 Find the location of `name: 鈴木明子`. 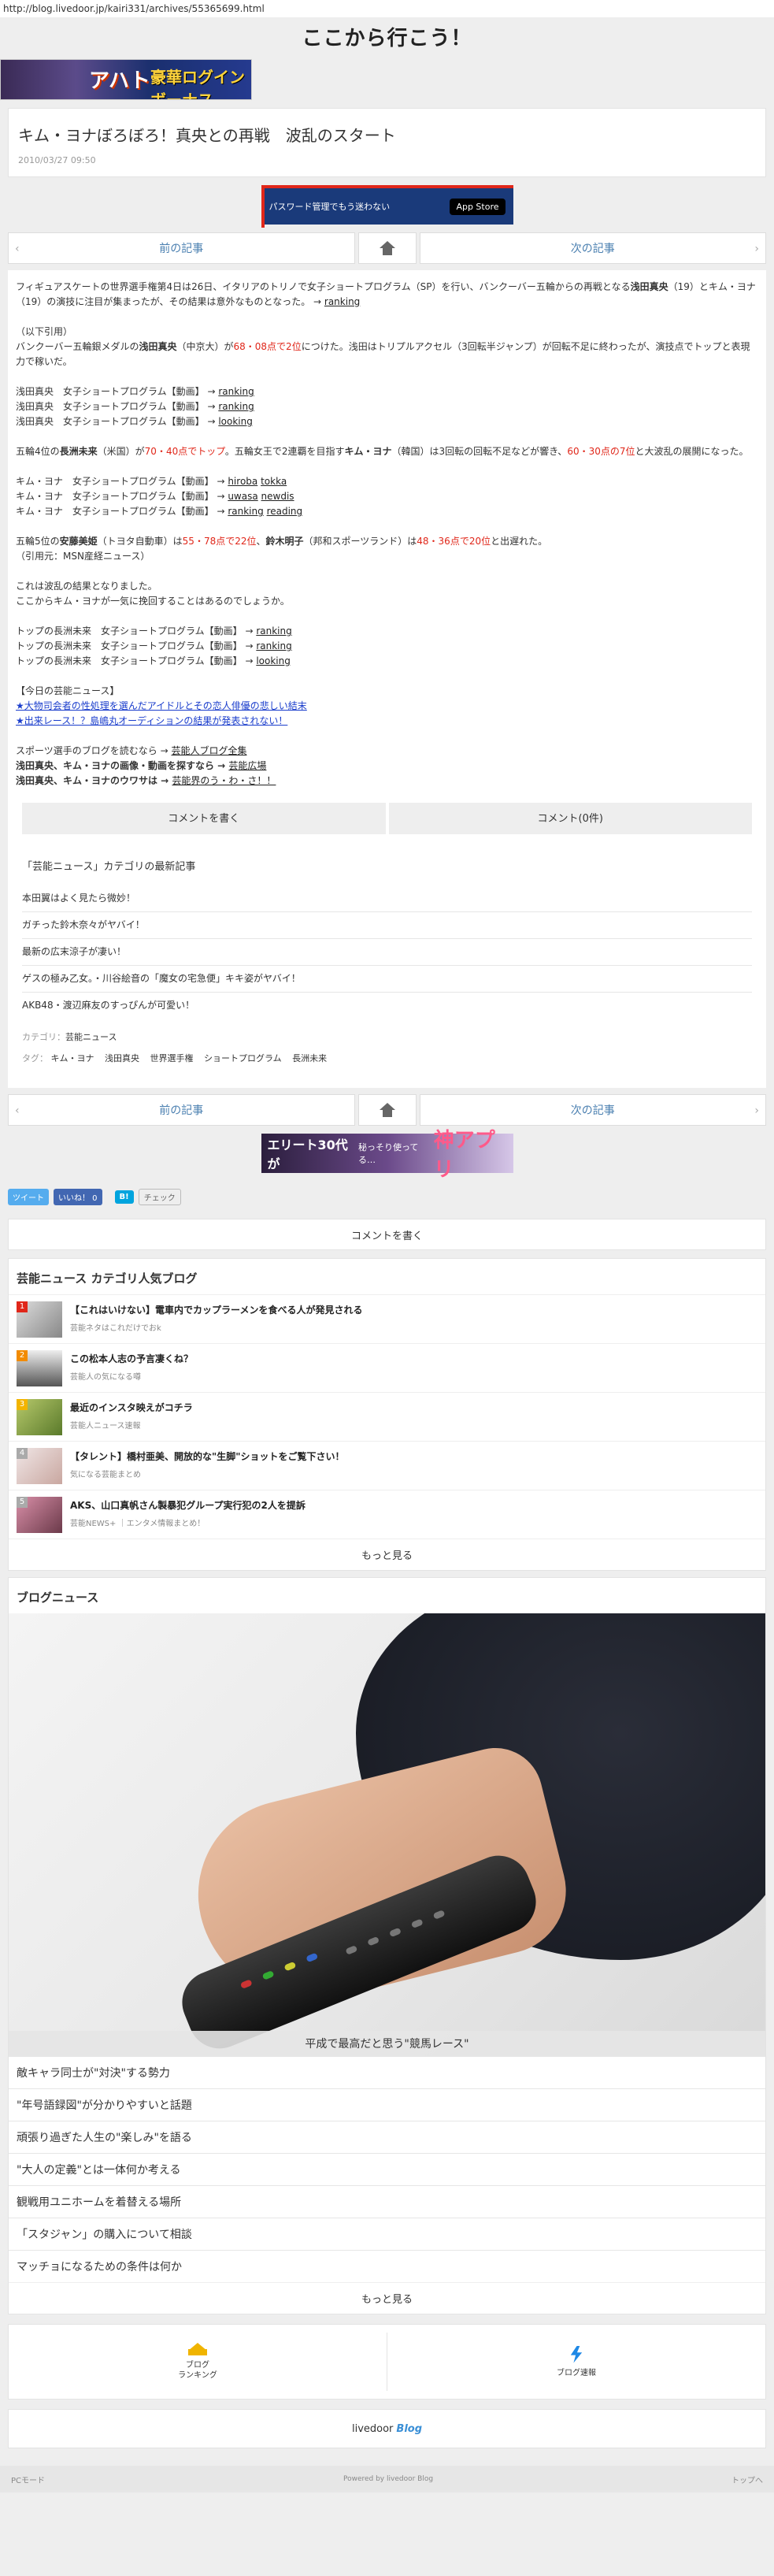

name: 鈴木明子 is located at coordinates (284, 541).